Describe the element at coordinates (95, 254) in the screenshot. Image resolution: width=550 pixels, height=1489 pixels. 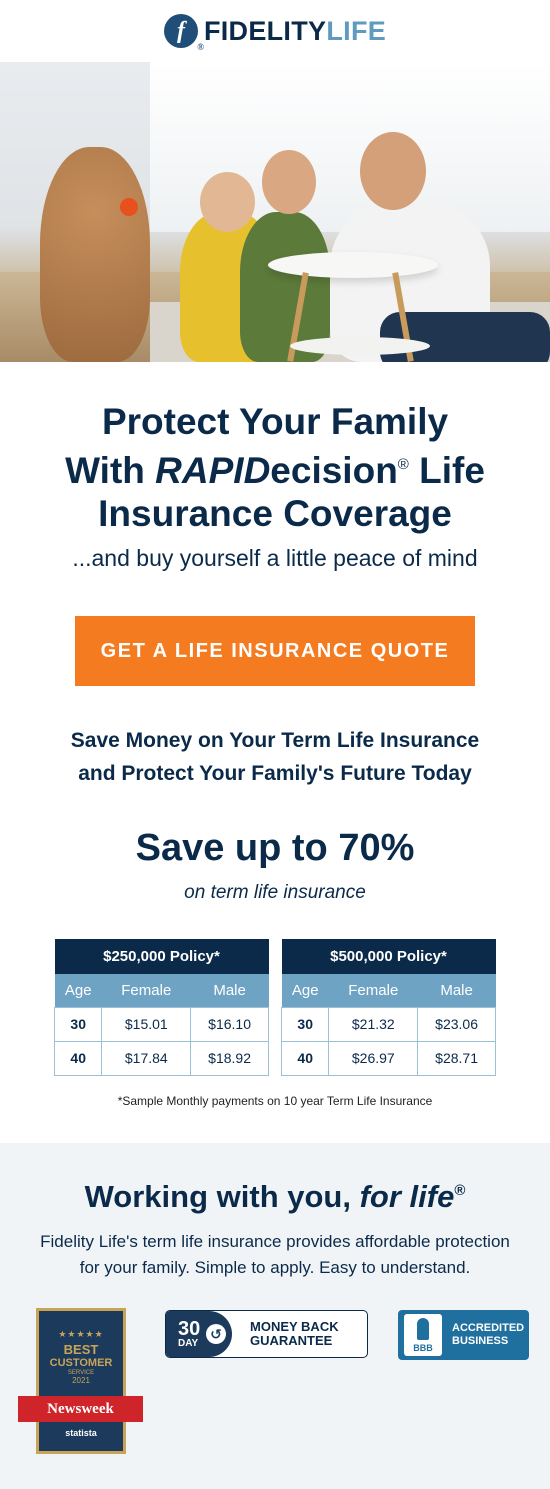
I see `dog-figure` at that location.